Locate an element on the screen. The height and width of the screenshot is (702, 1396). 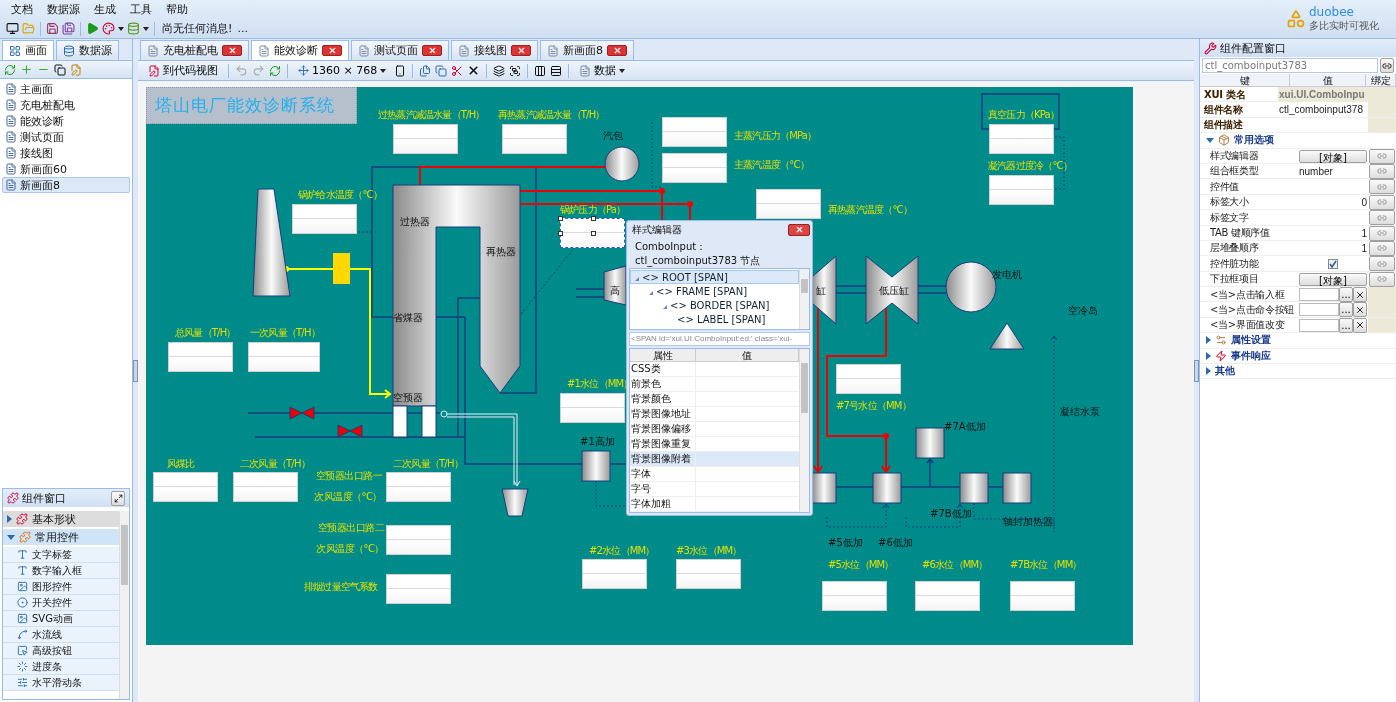
component-item: SVG动画 is located at coordinates (61, 619).